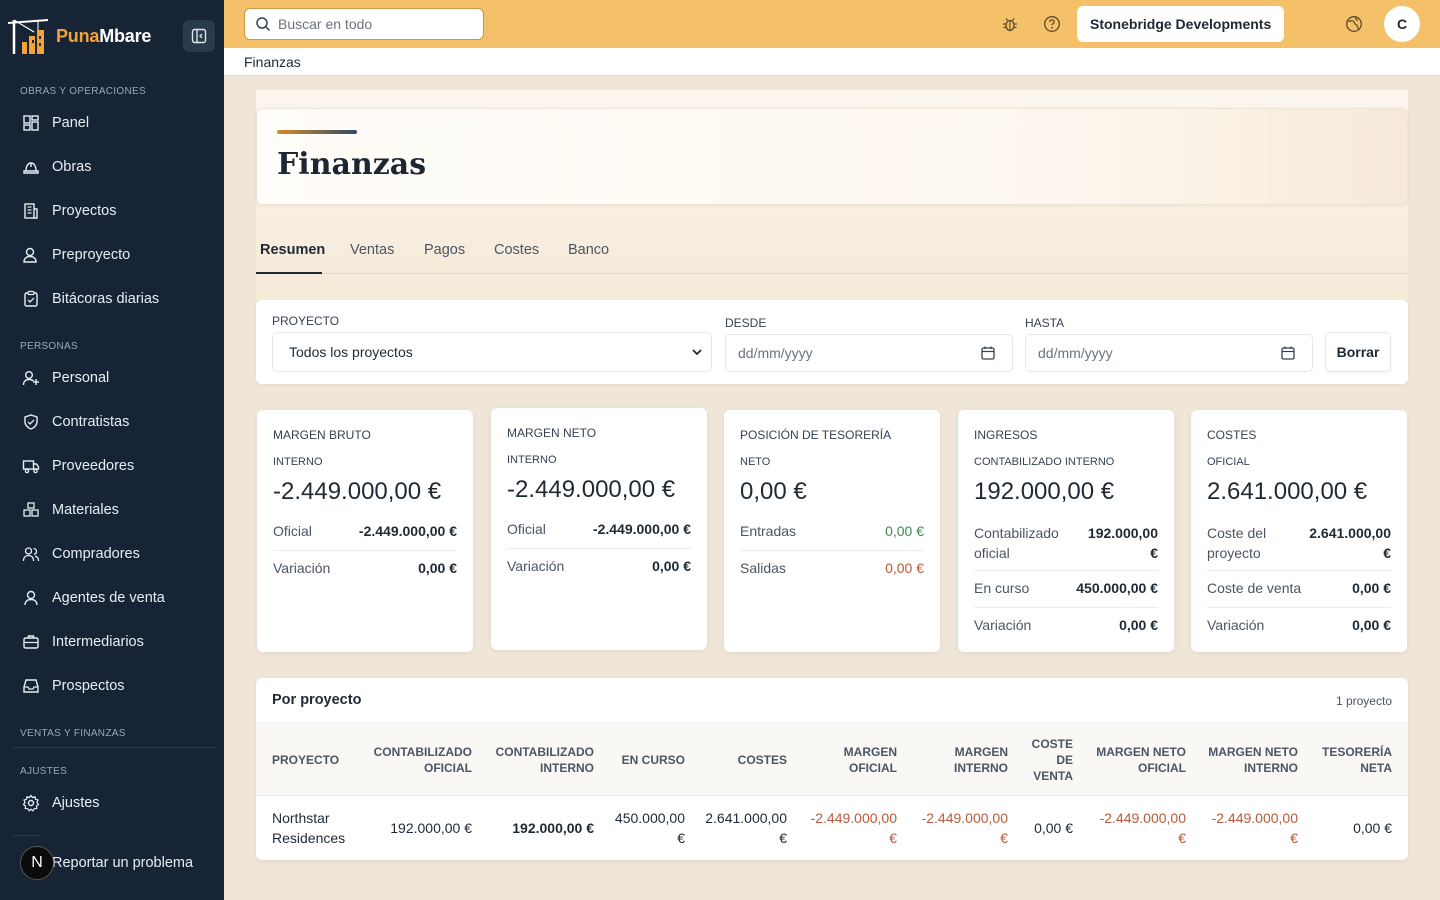 Image resolution: width=1440 pixels, height=900 pixels. What do you see at coordinates (1287, 491) in the screenshot?
I see `kpi-value: 2.641.000,00 €` at bounding box center [1287, 491].